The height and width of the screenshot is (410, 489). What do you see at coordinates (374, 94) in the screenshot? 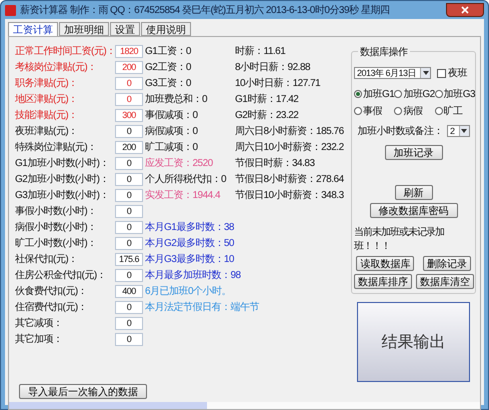
I see `radio-option: 加班G1` at bounding box center [374, 94].